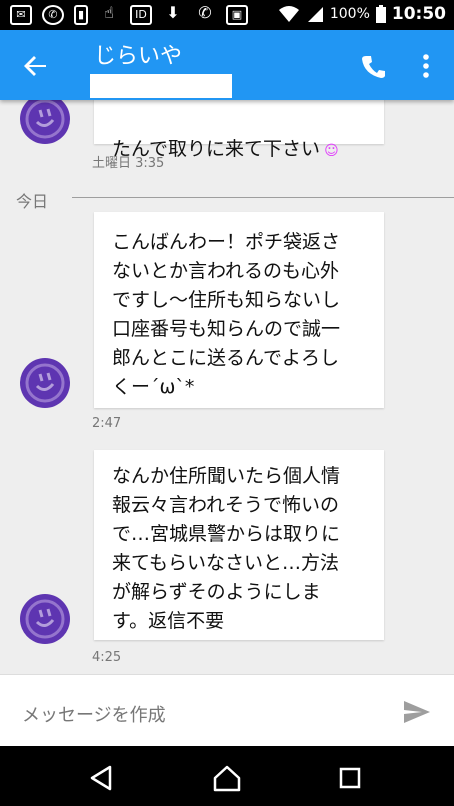 The height and width of the screenshot is (806, 454). Describe the element at coordinates (227, 710) in the screenshot. I see `message-composer: メッセージを作成` at that location.